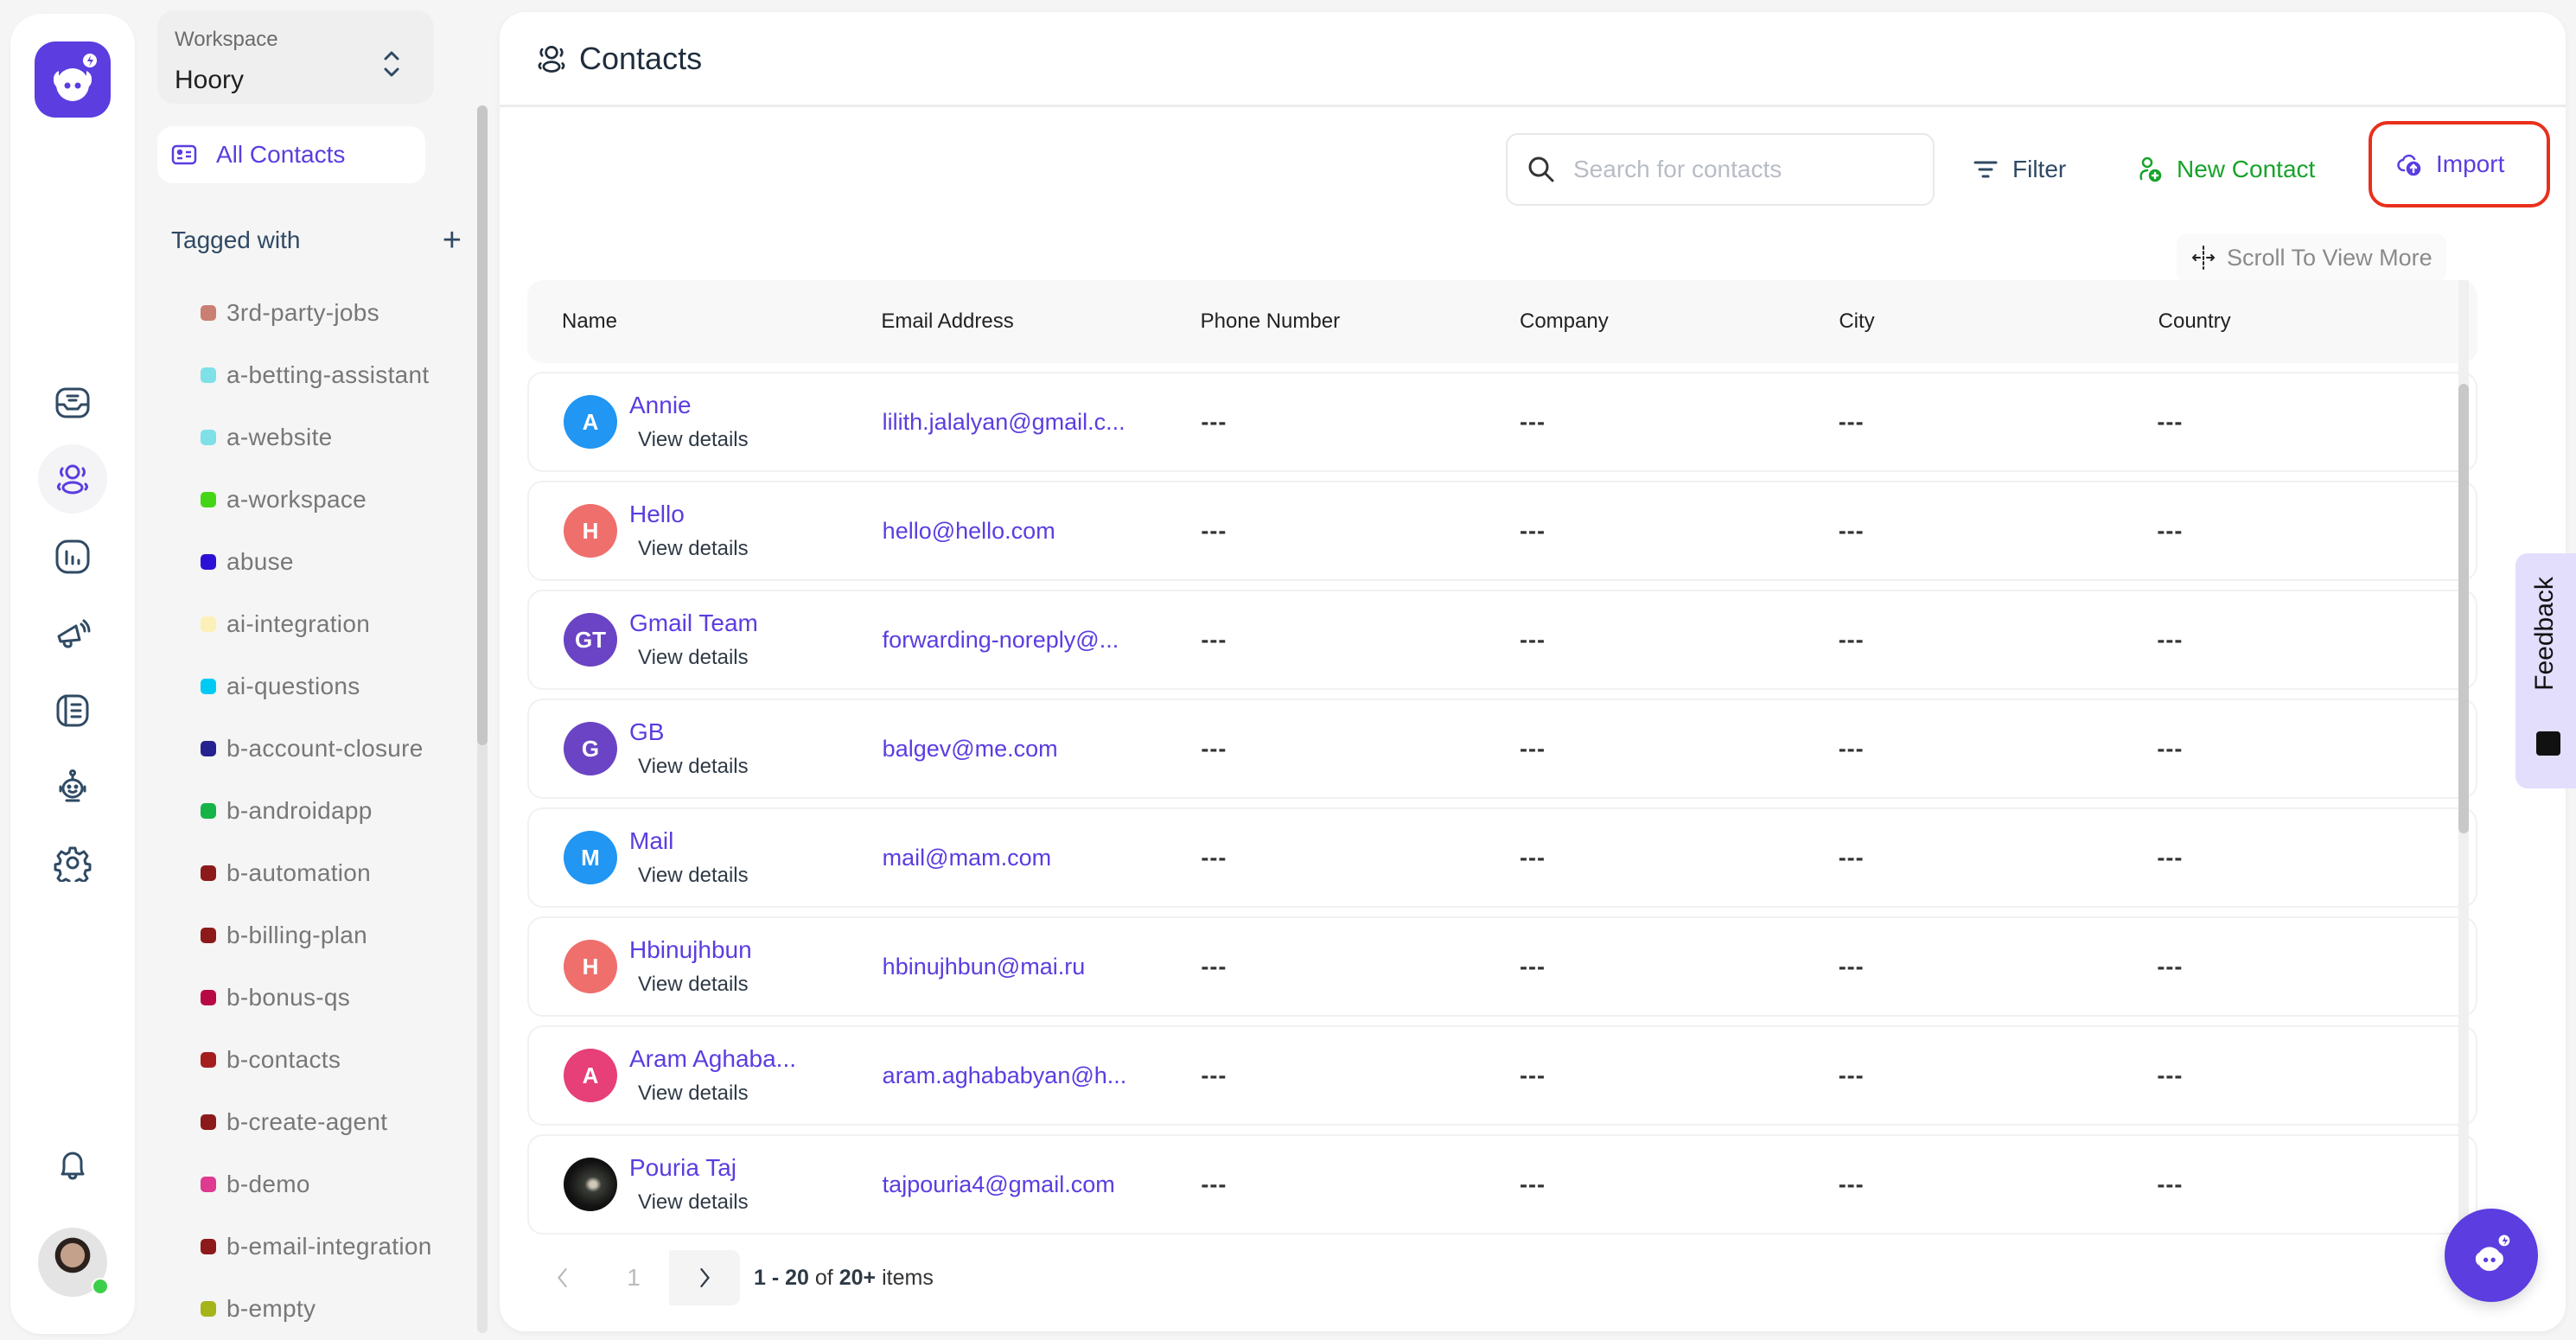 The width and height of the screenshot is (2576, 1340). I want to click on sidebar-item-all-contacts: All Contacts, so click(291, 154).